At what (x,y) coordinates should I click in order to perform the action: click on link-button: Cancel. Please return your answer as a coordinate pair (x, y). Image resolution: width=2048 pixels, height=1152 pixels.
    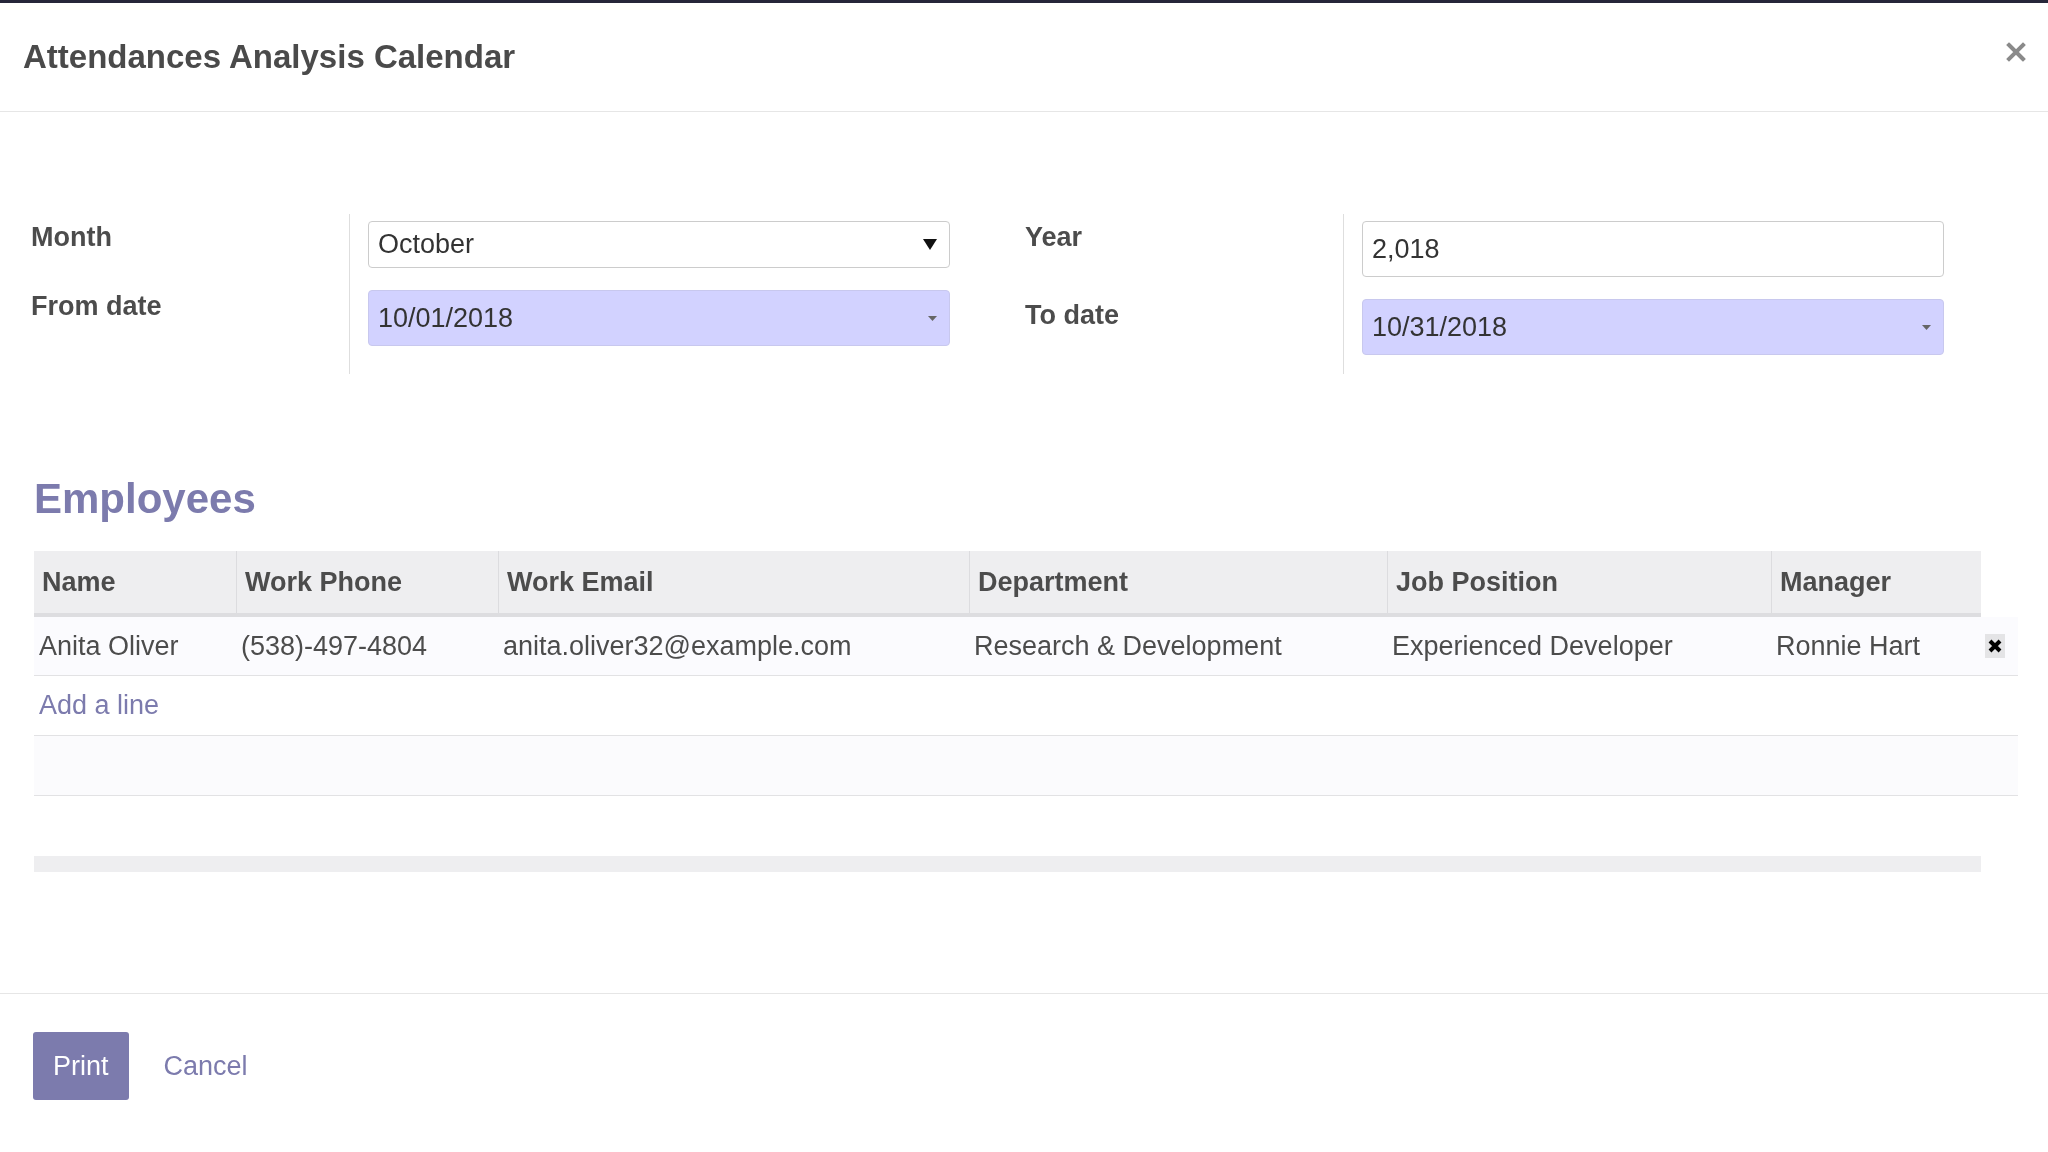
    Looking at the image, I should click on (205, 1066).